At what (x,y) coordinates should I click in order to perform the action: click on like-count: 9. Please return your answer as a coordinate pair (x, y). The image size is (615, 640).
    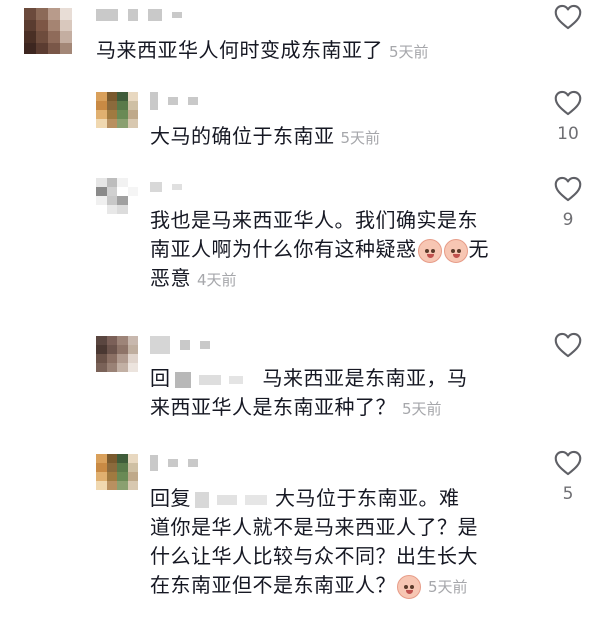
    Looking at the image, I should click on (568, 220).